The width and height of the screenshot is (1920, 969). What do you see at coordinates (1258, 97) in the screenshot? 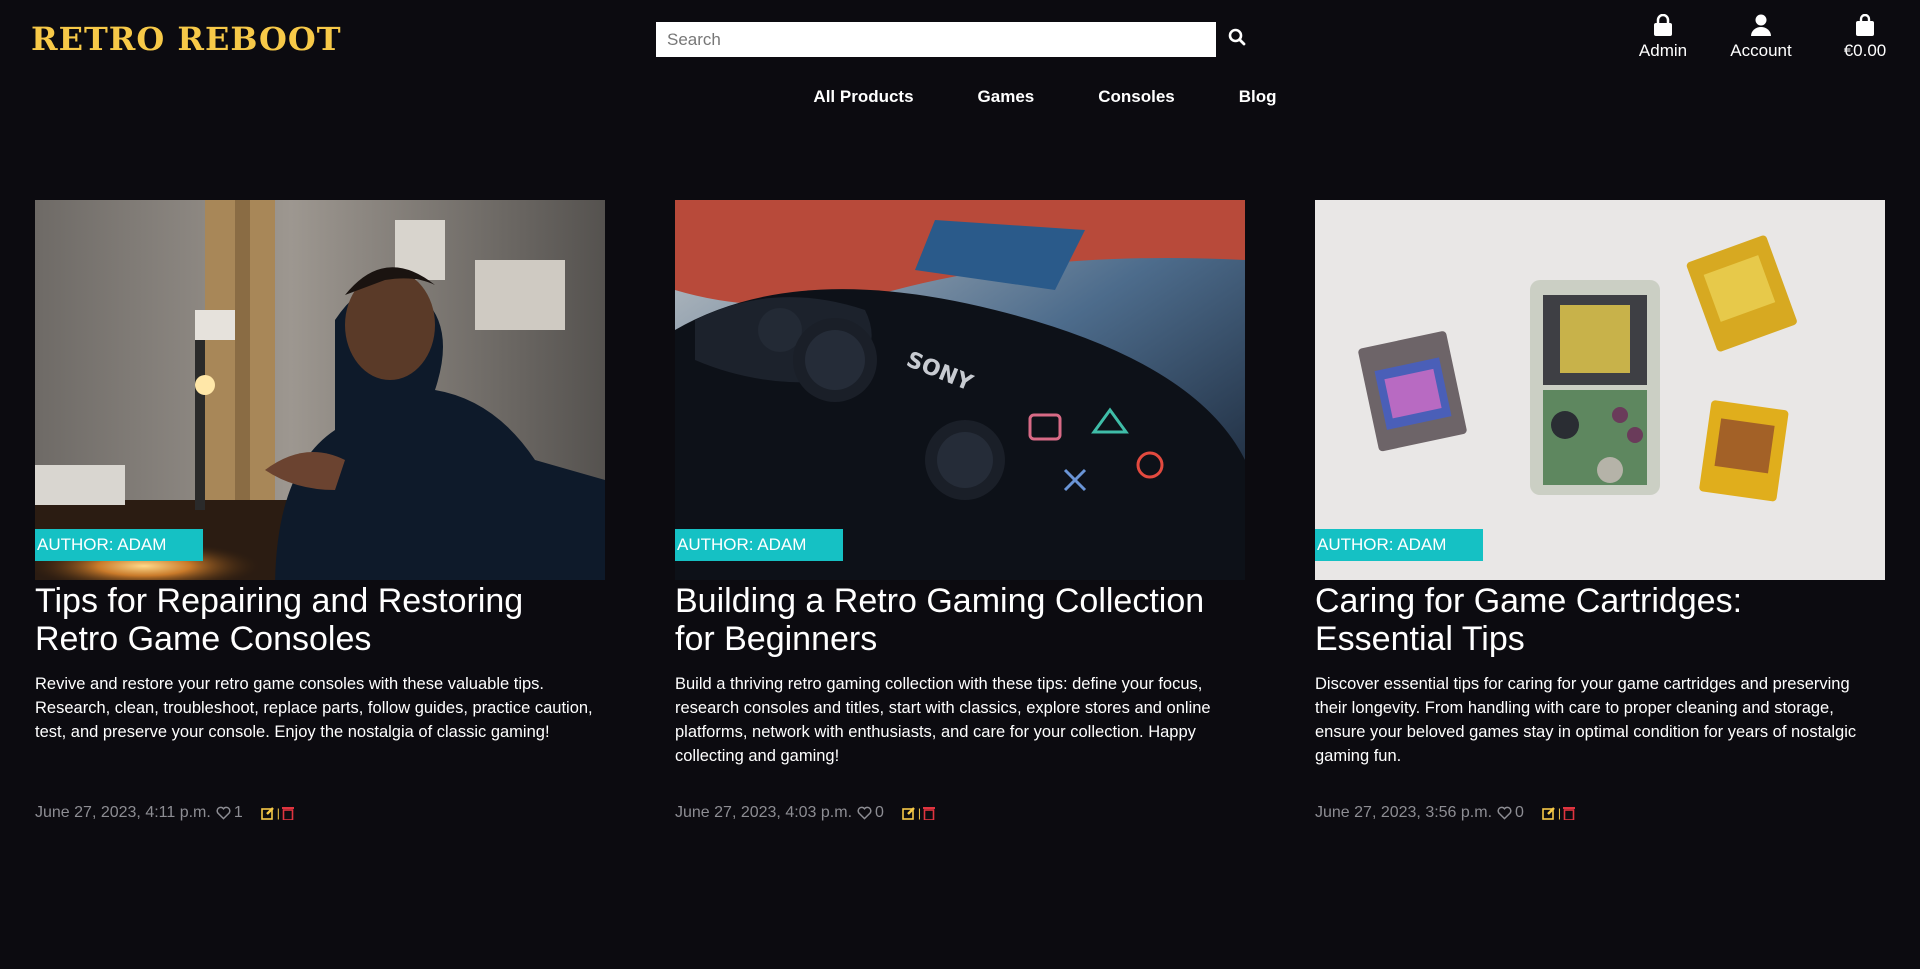
I see `nav-blog: Blog` at bounding box center [1258, 97].